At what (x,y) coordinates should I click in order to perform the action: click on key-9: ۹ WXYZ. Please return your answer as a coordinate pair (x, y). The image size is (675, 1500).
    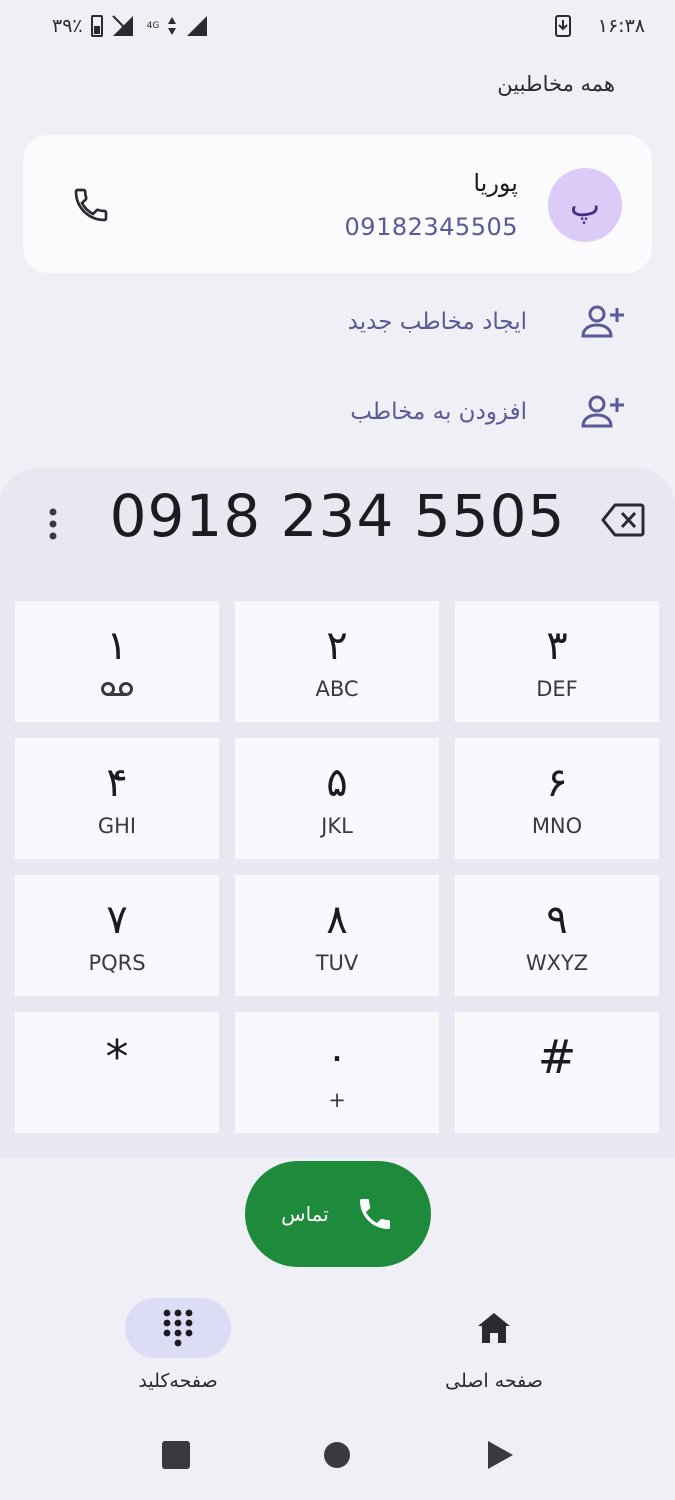
    Looking at the image, I should click on (557, 935).